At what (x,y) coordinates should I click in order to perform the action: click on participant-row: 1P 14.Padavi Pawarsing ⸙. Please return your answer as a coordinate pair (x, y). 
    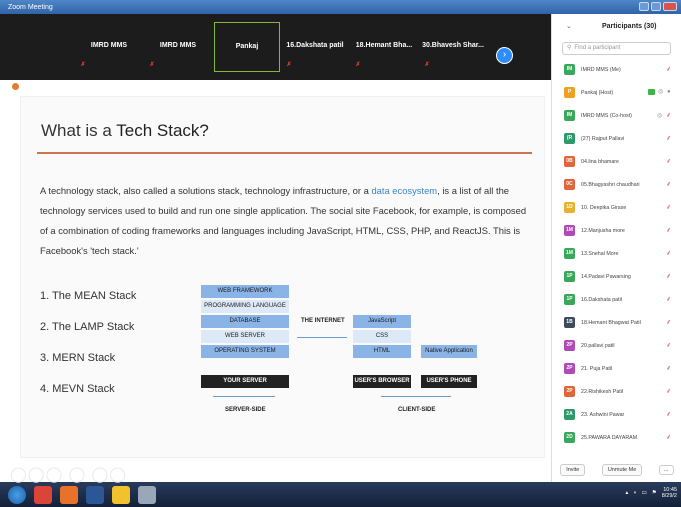
    Looking at the image, I should click on (616, 276).